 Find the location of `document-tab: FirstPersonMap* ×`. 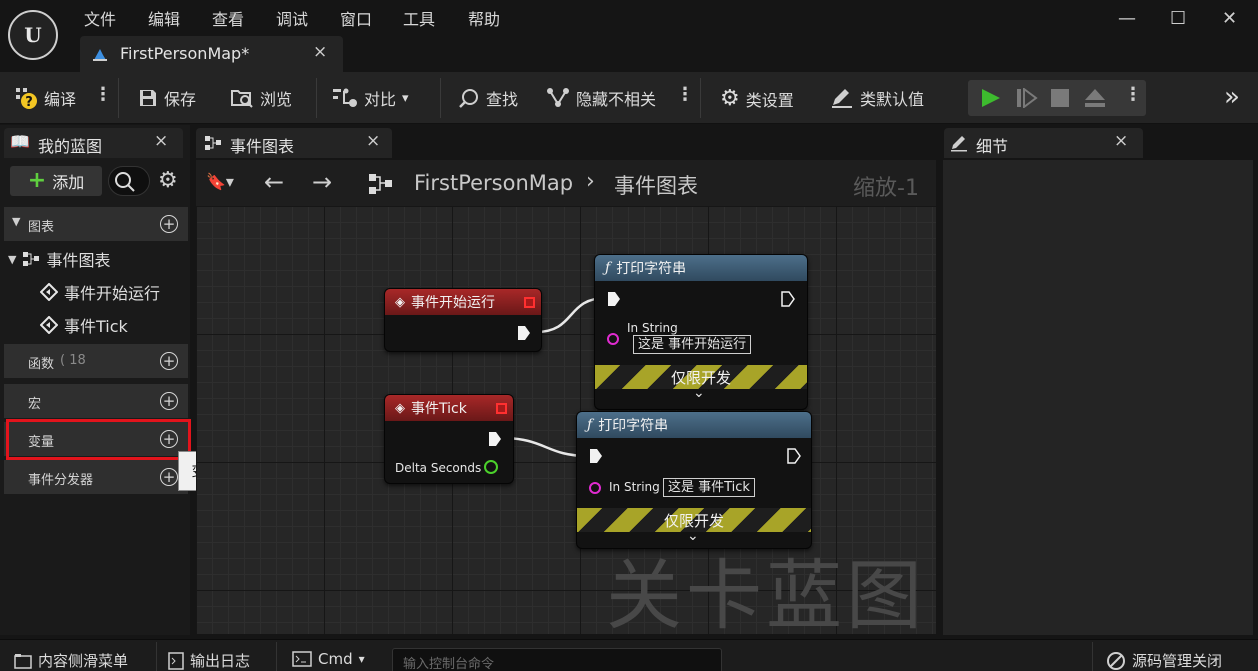

document-tab: FirstPersonMap* × is located at coordinates (211, 54).